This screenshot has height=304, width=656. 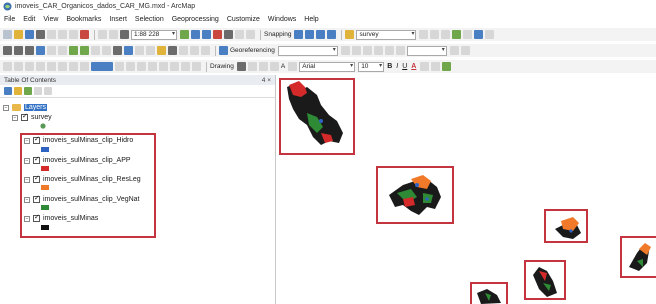 What do you see at coordinates (217, 34) in the screenshot?
I see `search-window-icon` at bounding box center [217, 34].